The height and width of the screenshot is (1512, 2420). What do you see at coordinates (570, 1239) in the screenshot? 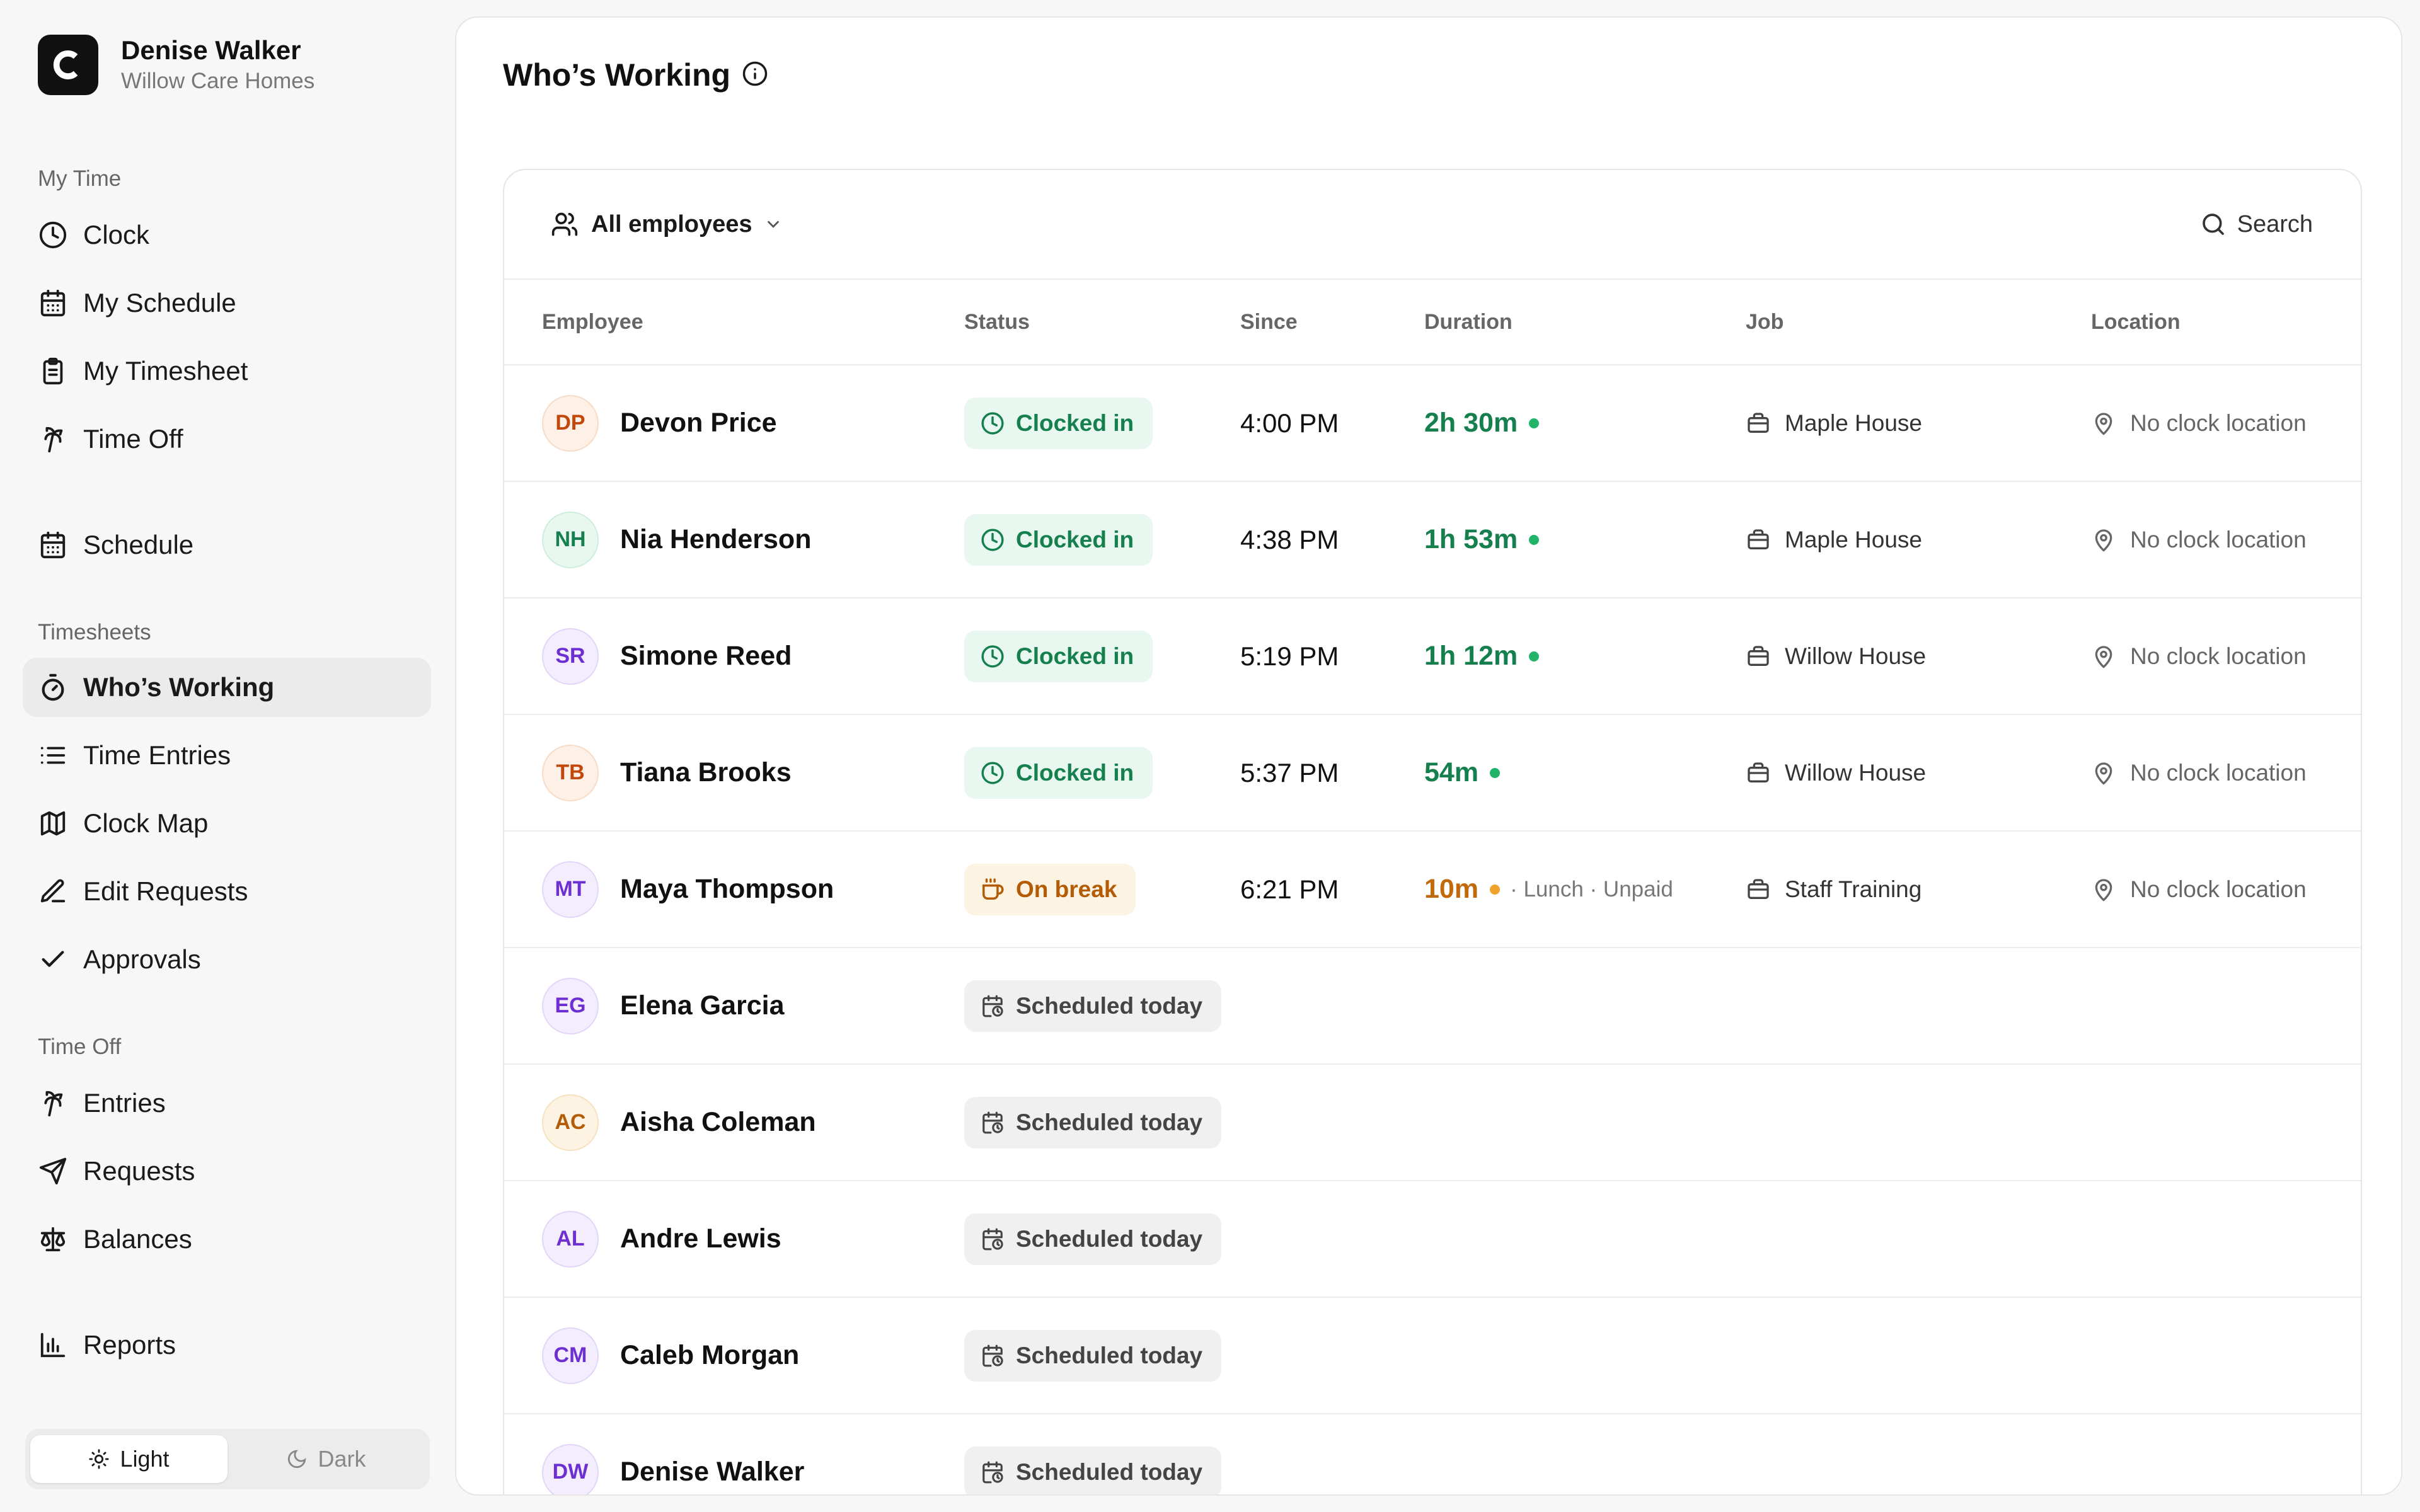
I see `avatar: AL` at bounding box center [570, 1239].